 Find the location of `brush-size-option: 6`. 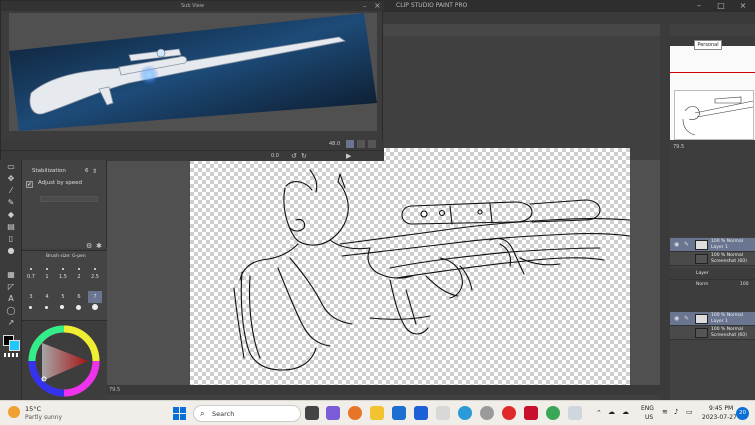

brush-size-option: 6 is located at coordinates (79, 297).